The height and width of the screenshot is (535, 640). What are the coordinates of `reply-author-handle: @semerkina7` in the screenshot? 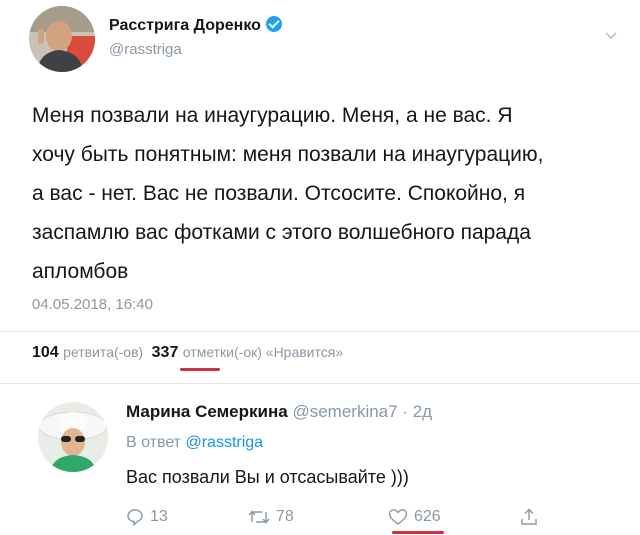 It's located at (344, 411).